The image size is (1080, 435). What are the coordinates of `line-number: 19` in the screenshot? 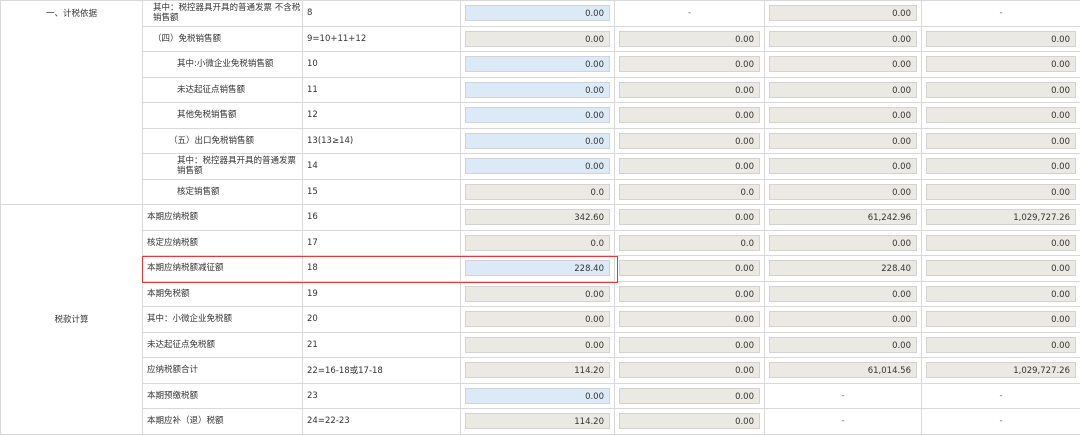 It's located at (382, 294).